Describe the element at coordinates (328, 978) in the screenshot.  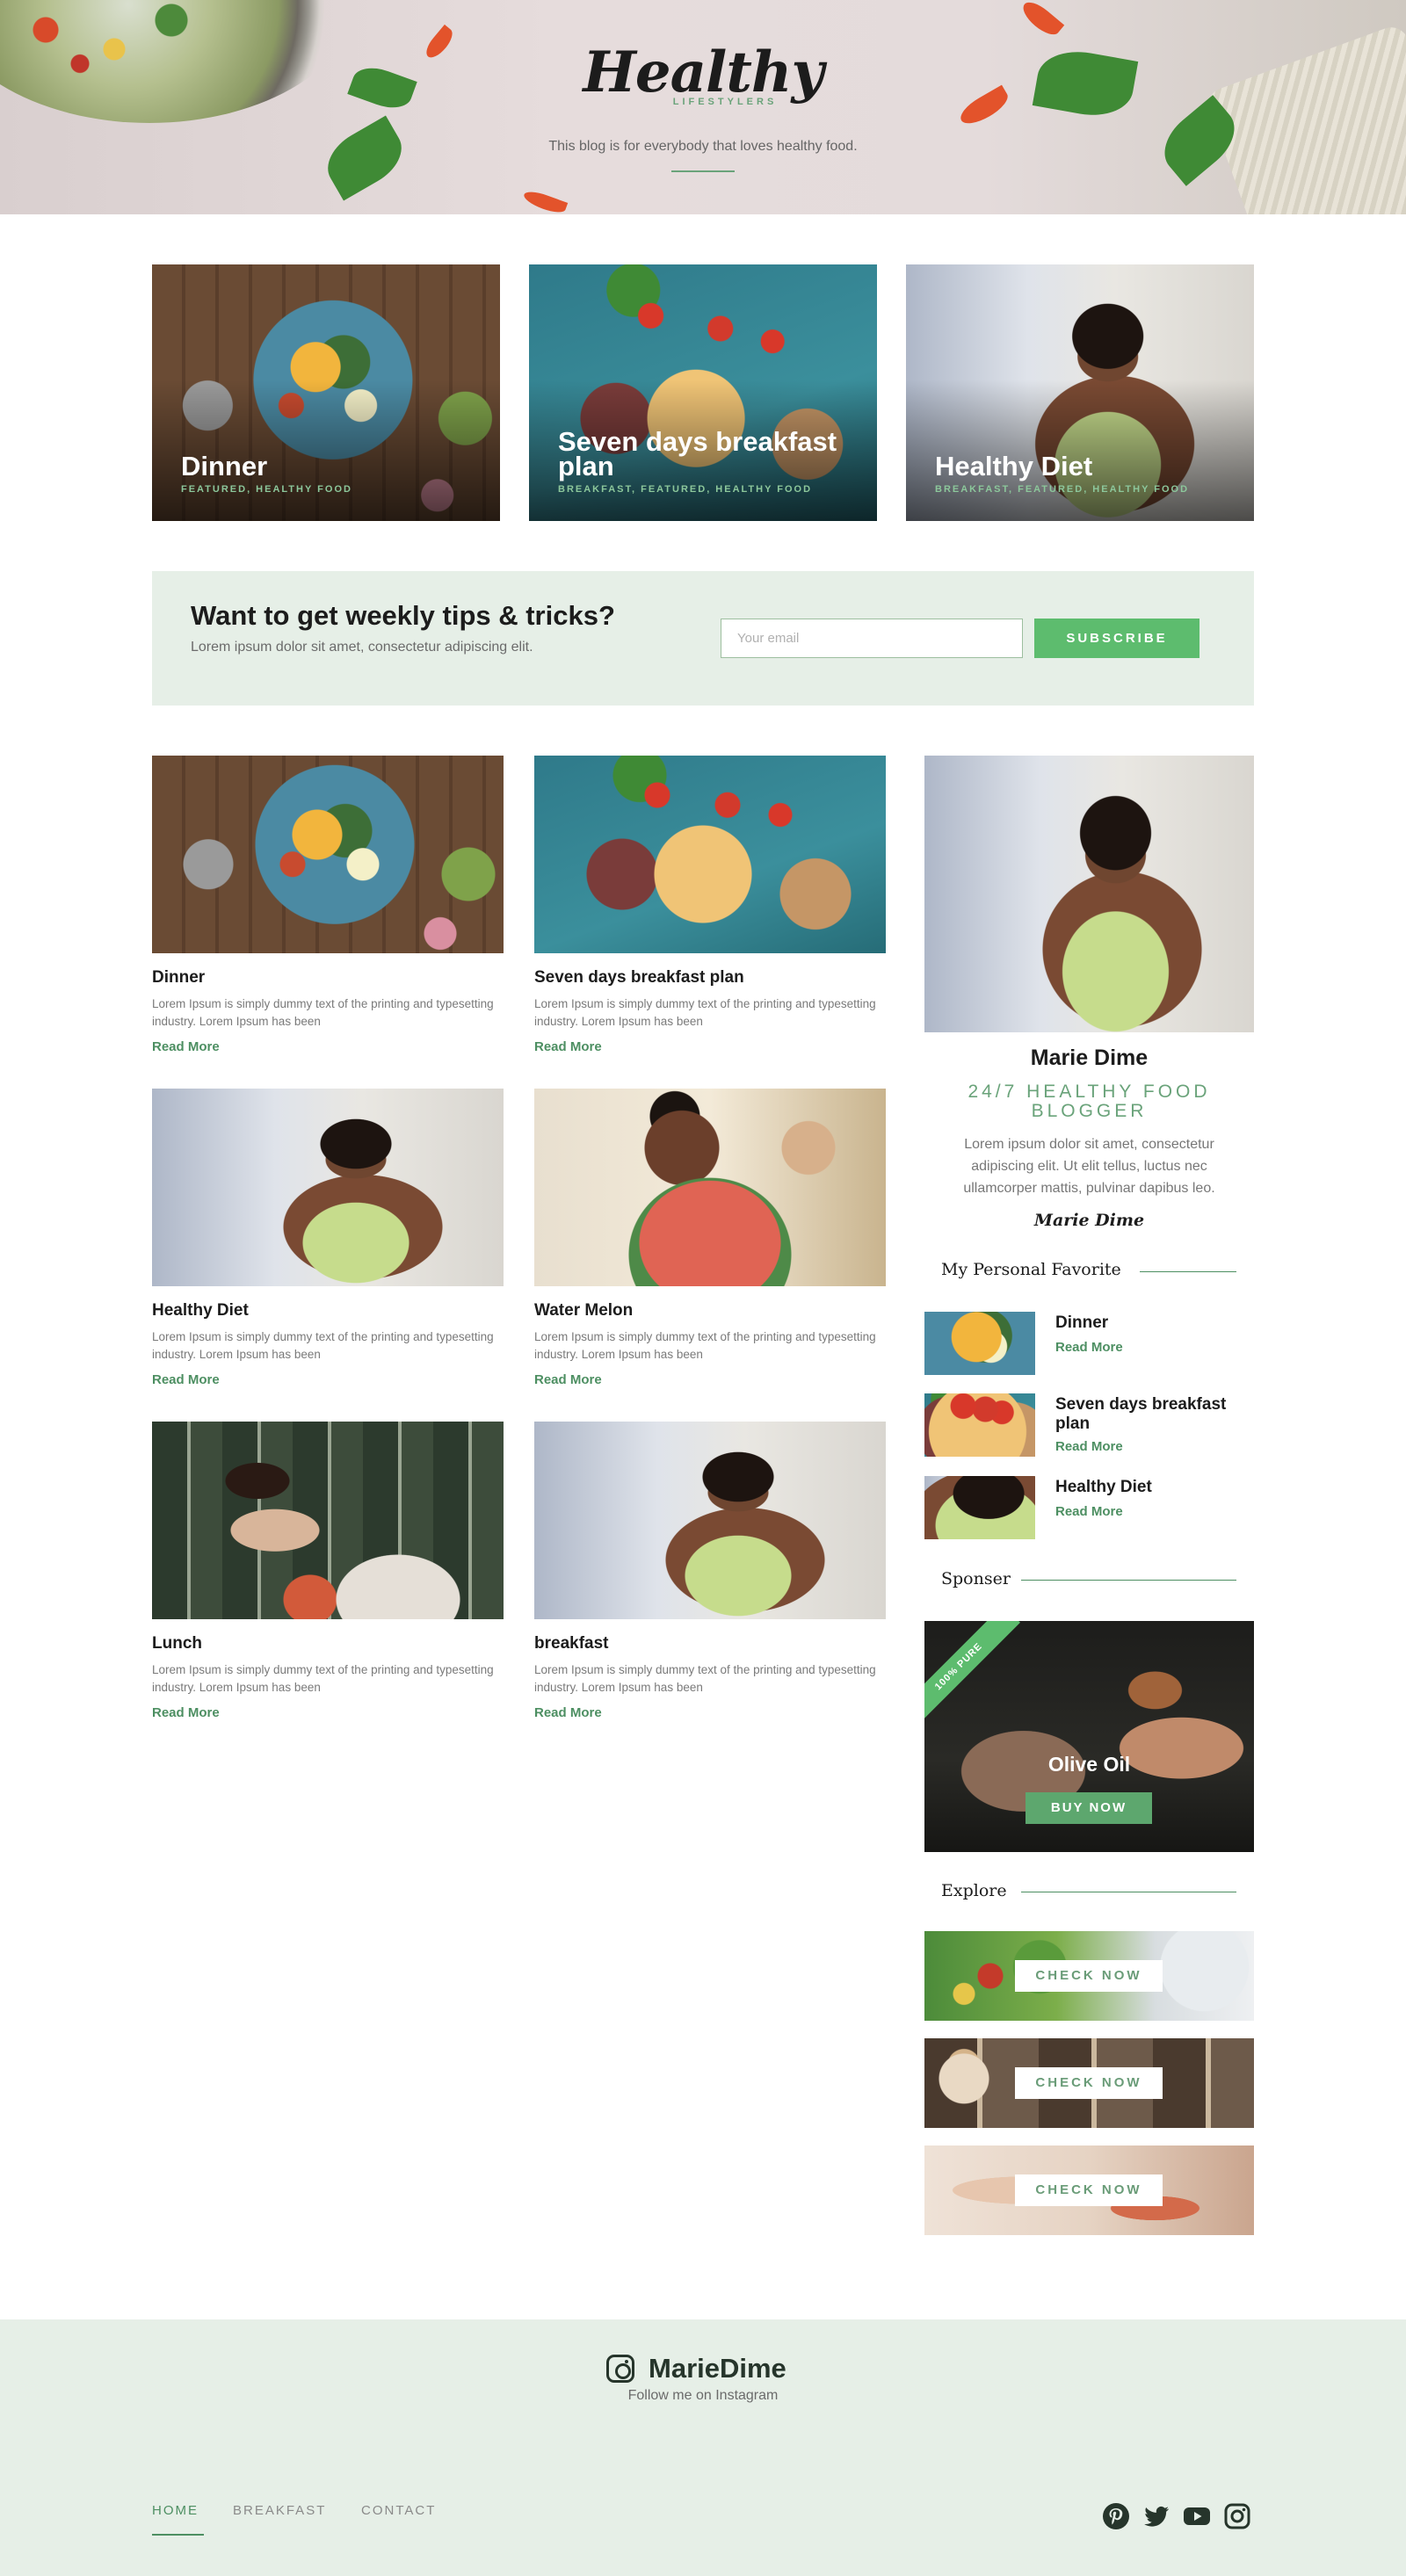
I see `post-title: Dinner` at that location.